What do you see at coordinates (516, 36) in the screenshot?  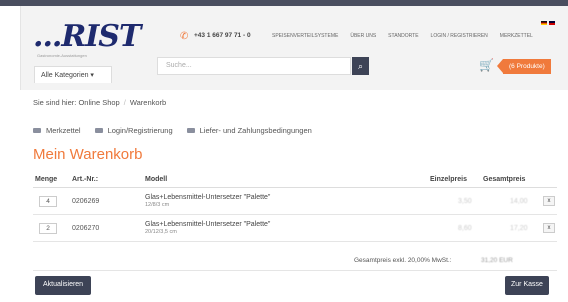 I see `nav-item-merkzettel: MERKZETTEL` at bounding box center [516, 36].